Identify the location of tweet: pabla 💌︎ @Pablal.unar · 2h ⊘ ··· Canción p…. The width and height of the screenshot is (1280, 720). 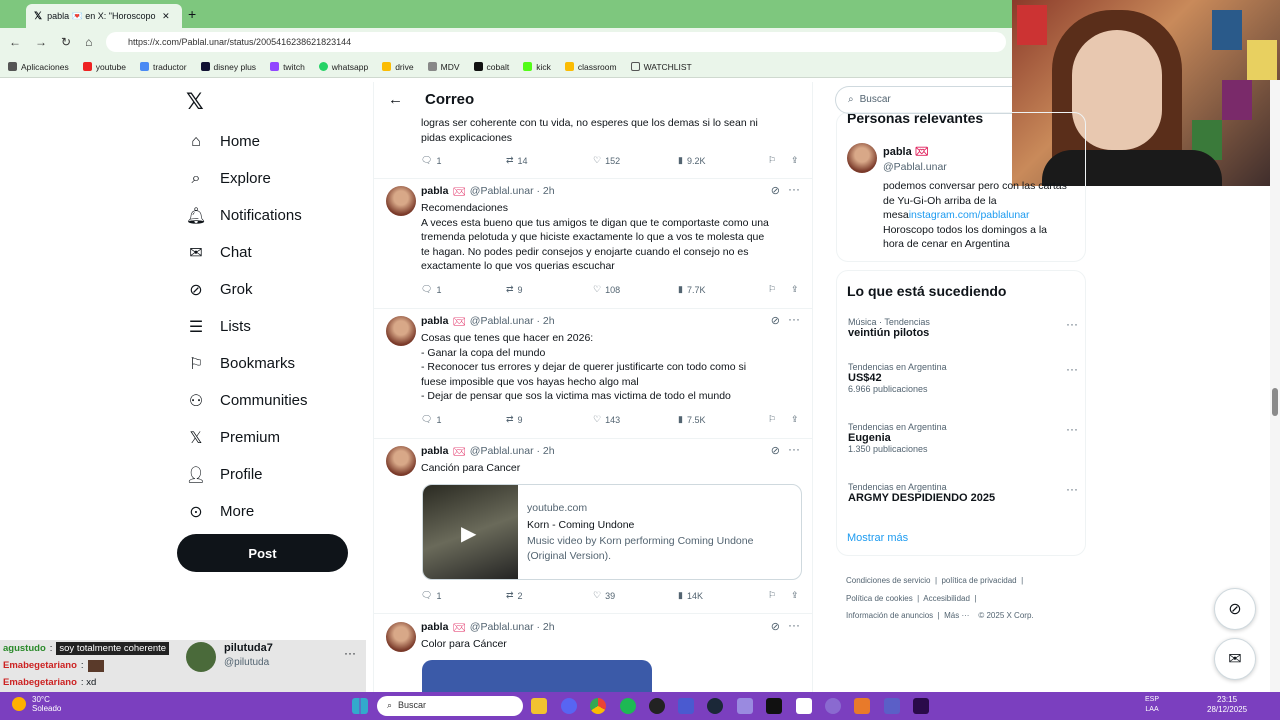
(593, 527).